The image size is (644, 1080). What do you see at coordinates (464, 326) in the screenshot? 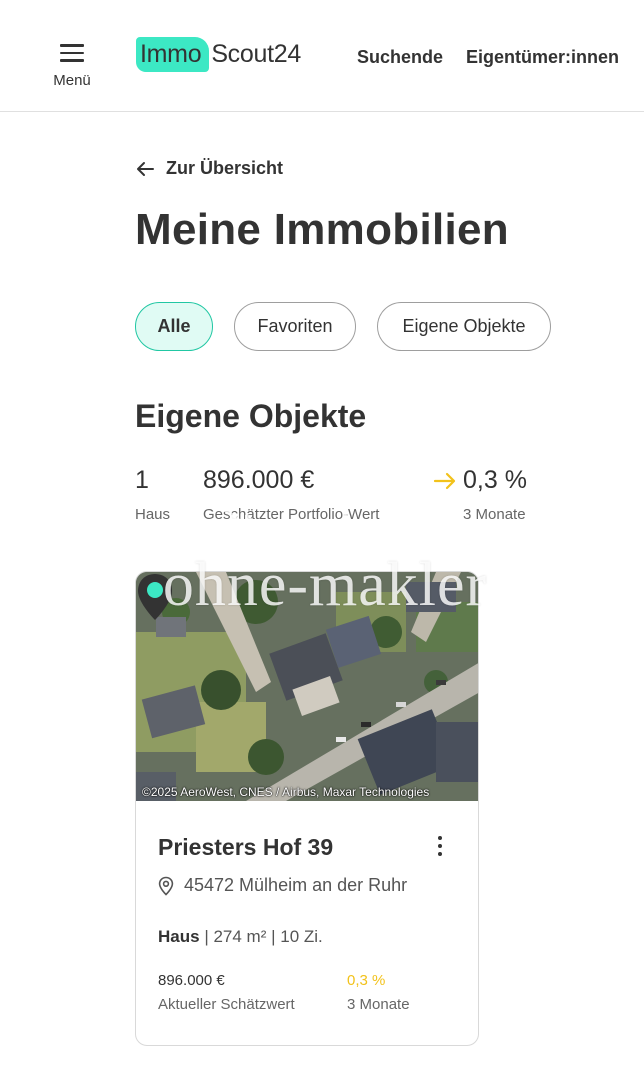
I see `filter-eigene-objekte: Eigene Objekte` at bounding box center [464, 326].